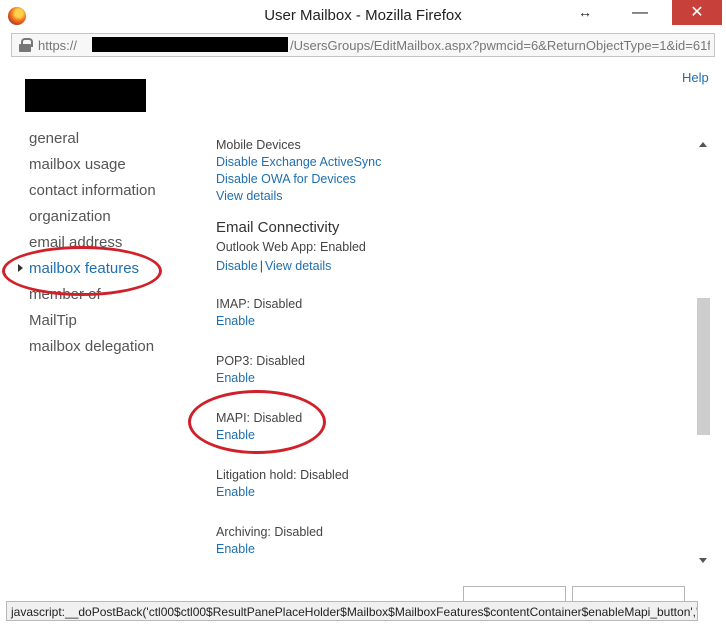 This screenshot has width=726, height=629. I want to click on redacted-host, so click(190, 44).